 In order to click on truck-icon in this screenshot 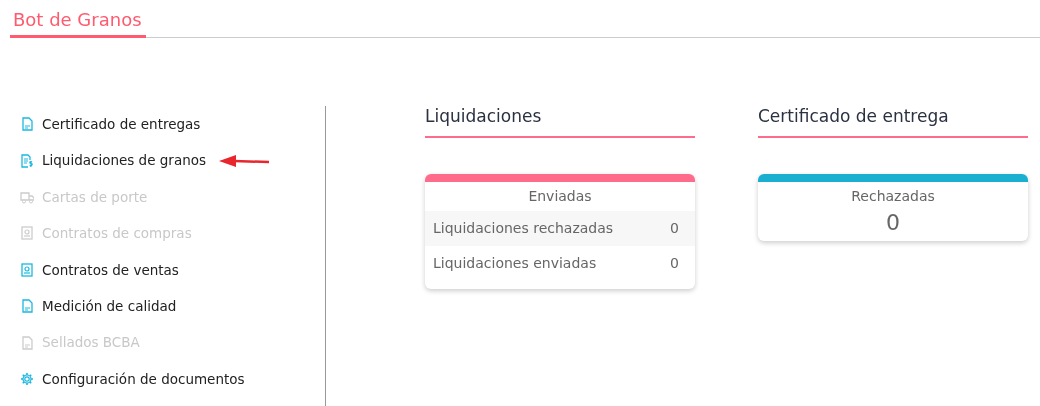, I will do `click(27, 196)`.